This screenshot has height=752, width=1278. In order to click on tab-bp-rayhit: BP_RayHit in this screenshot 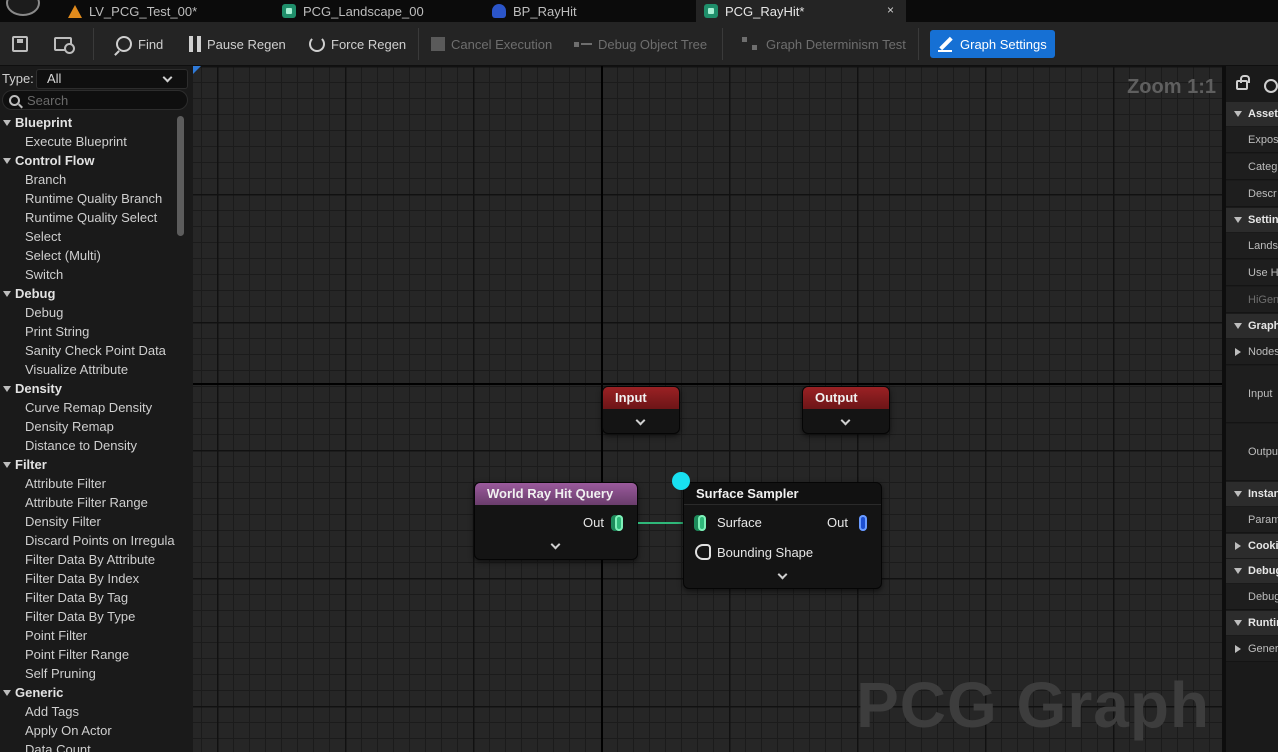, I will do `click(589, 11)`.